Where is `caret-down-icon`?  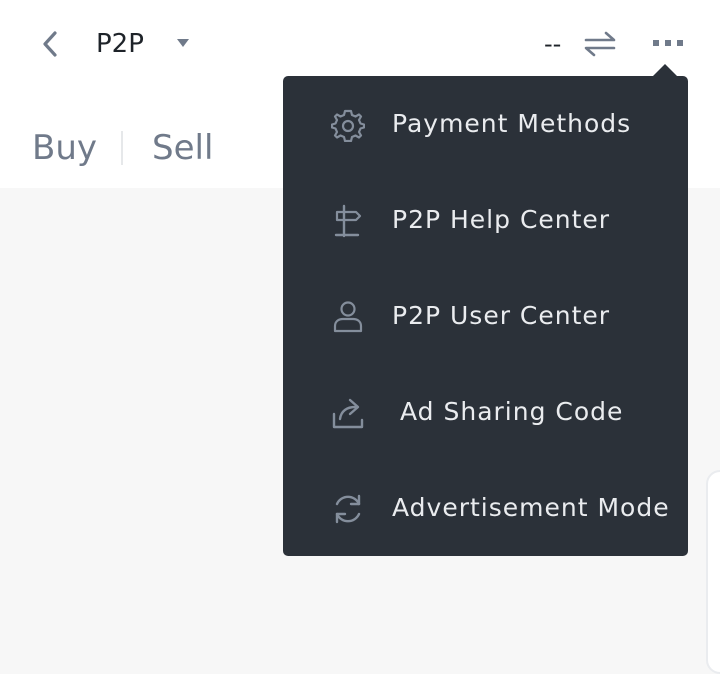 caret-down-icon is located at coordinates (183, 43).